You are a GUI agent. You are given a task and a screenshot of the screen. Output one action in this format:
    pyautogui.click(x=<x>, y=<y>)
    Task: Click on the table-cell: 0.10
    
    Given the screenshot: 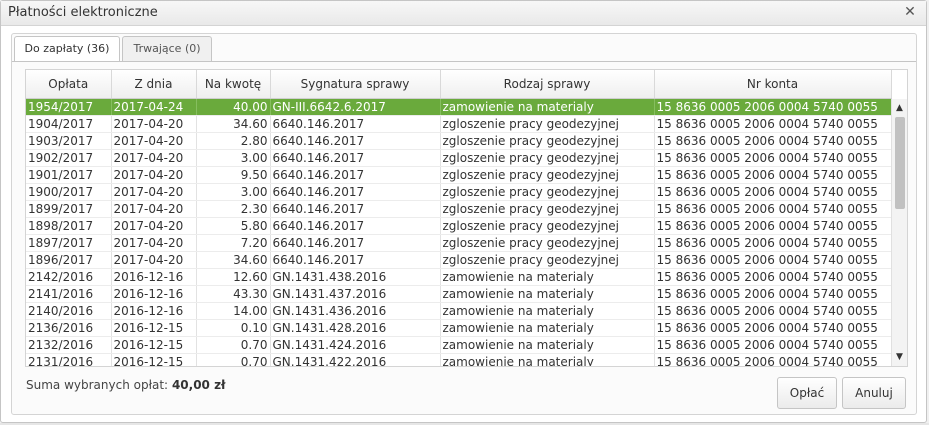 What is the action you would take?
    pyautogui.click(x=233, y=328)
    